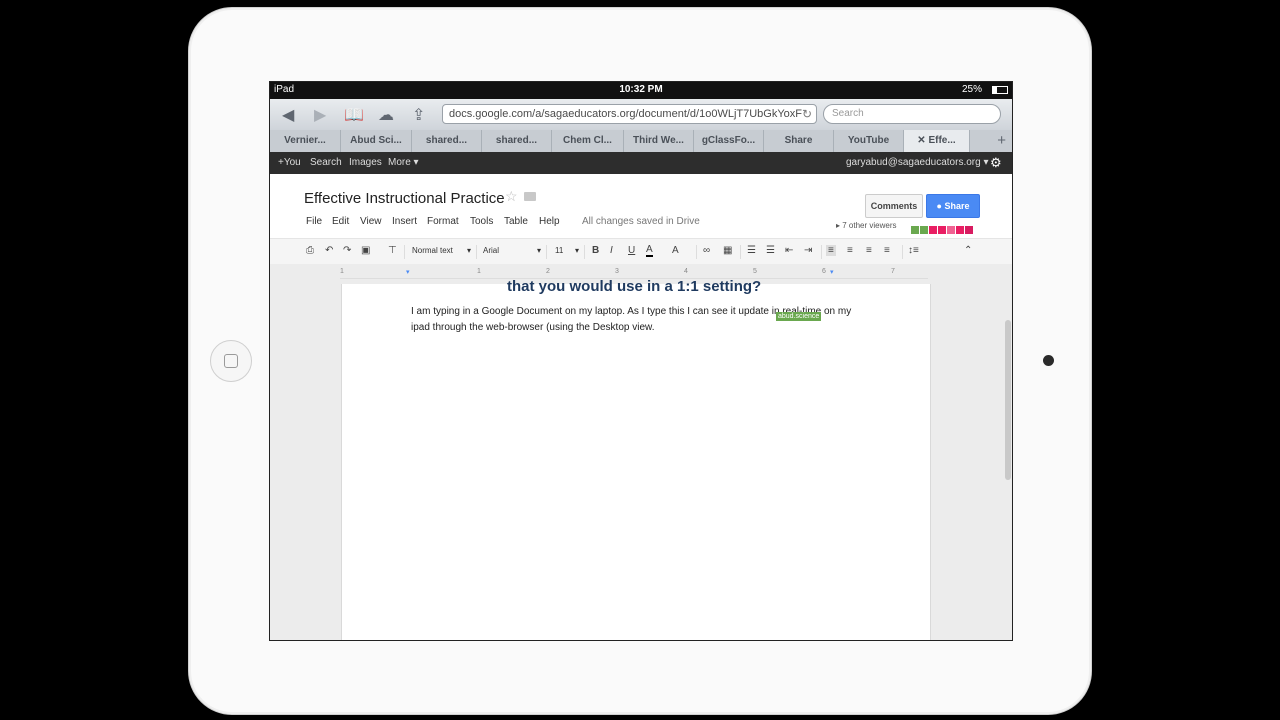  I want to click on gbar-search: Search, so click(326, 162).